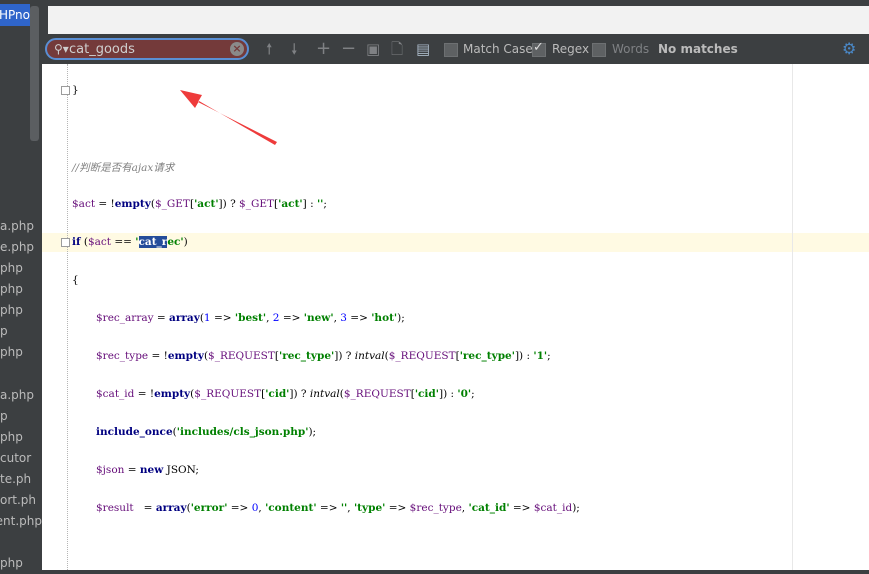 Image resolution: width=869 pixels, height=574 pixels. Describe the element at coordinates (323, 49) in the screenshot. I see `add-icon: +` at that location.